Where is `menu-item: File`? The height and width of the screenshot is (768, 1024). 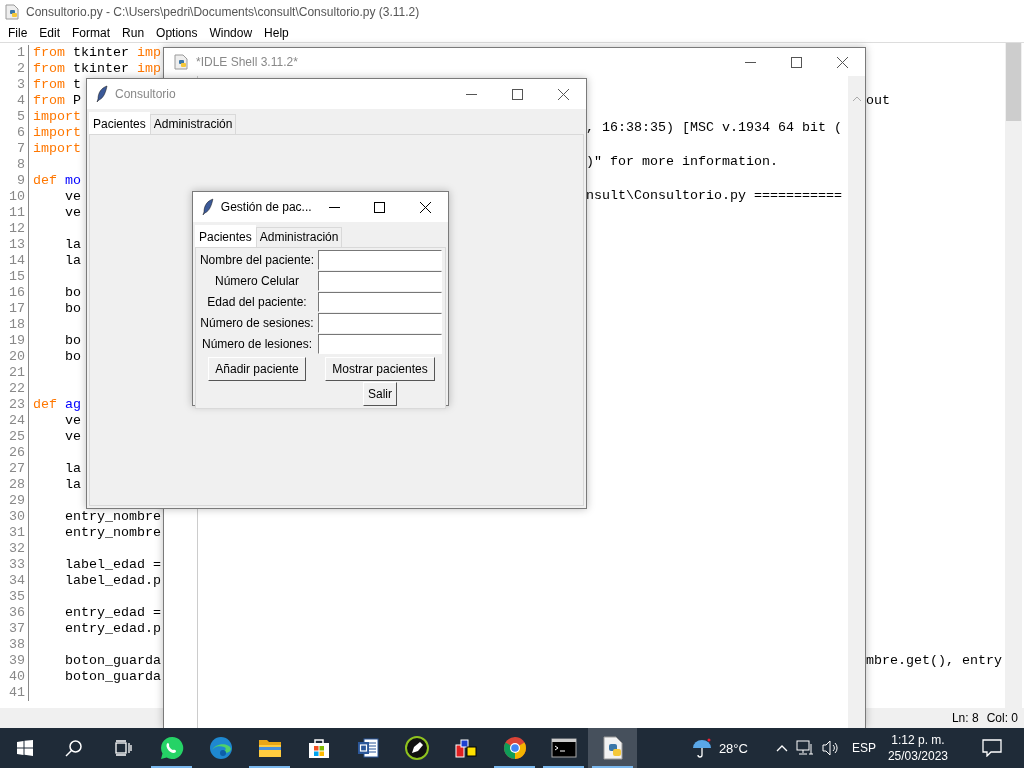
menu-item: File is located at coordinates (18, 33).